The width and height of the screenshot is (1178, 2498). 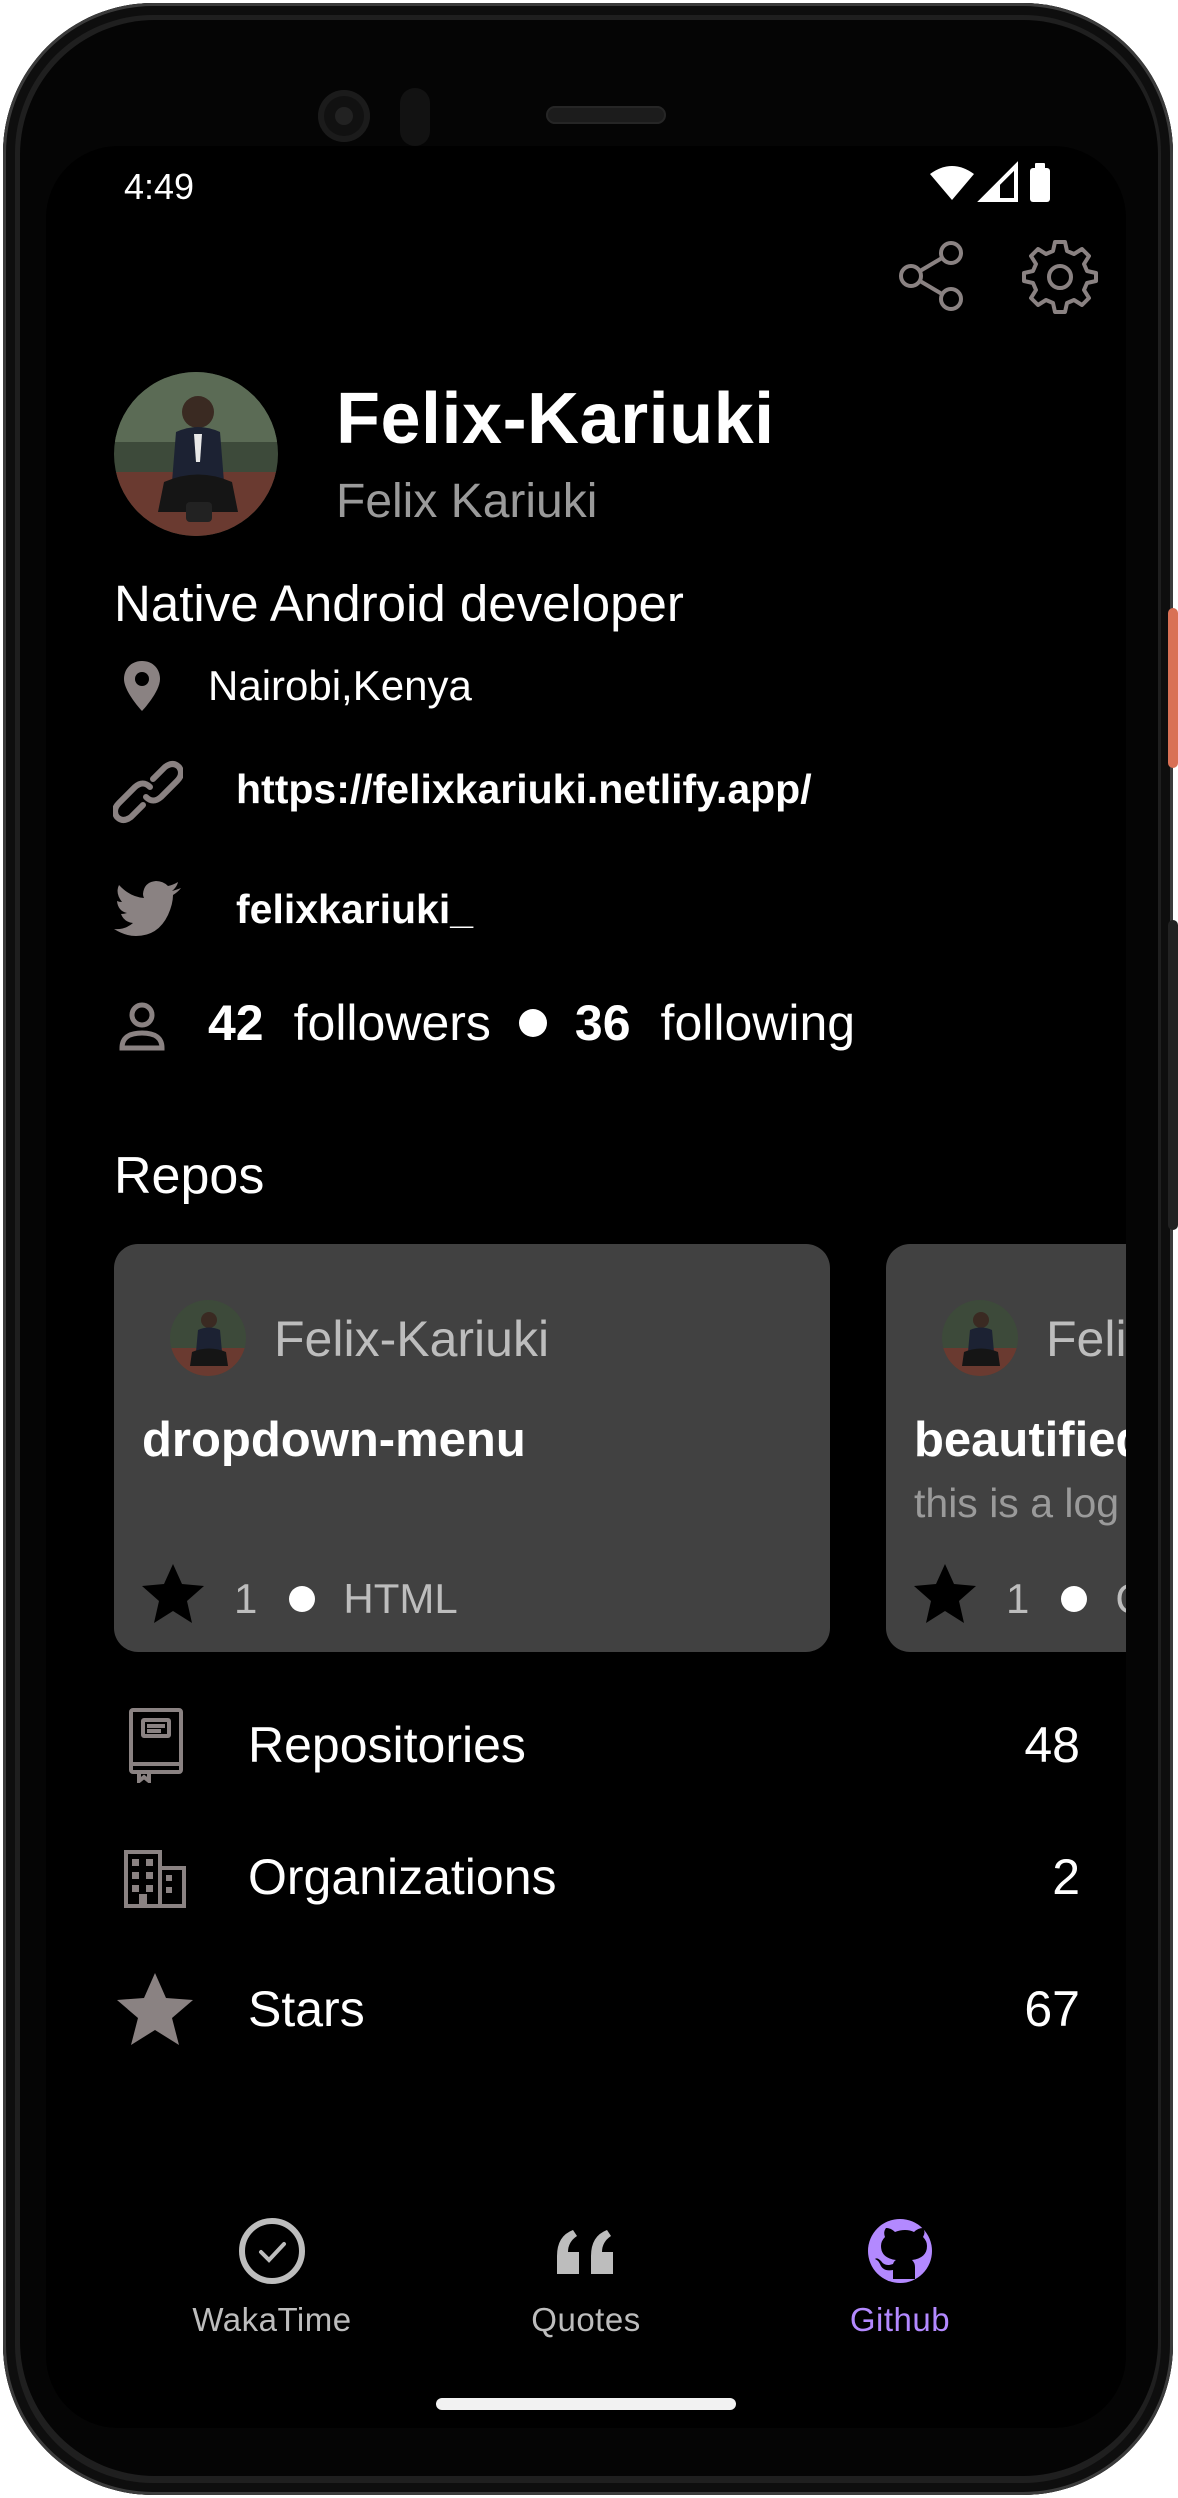 I want to click on signal-icon, so click(x=997, y=181).